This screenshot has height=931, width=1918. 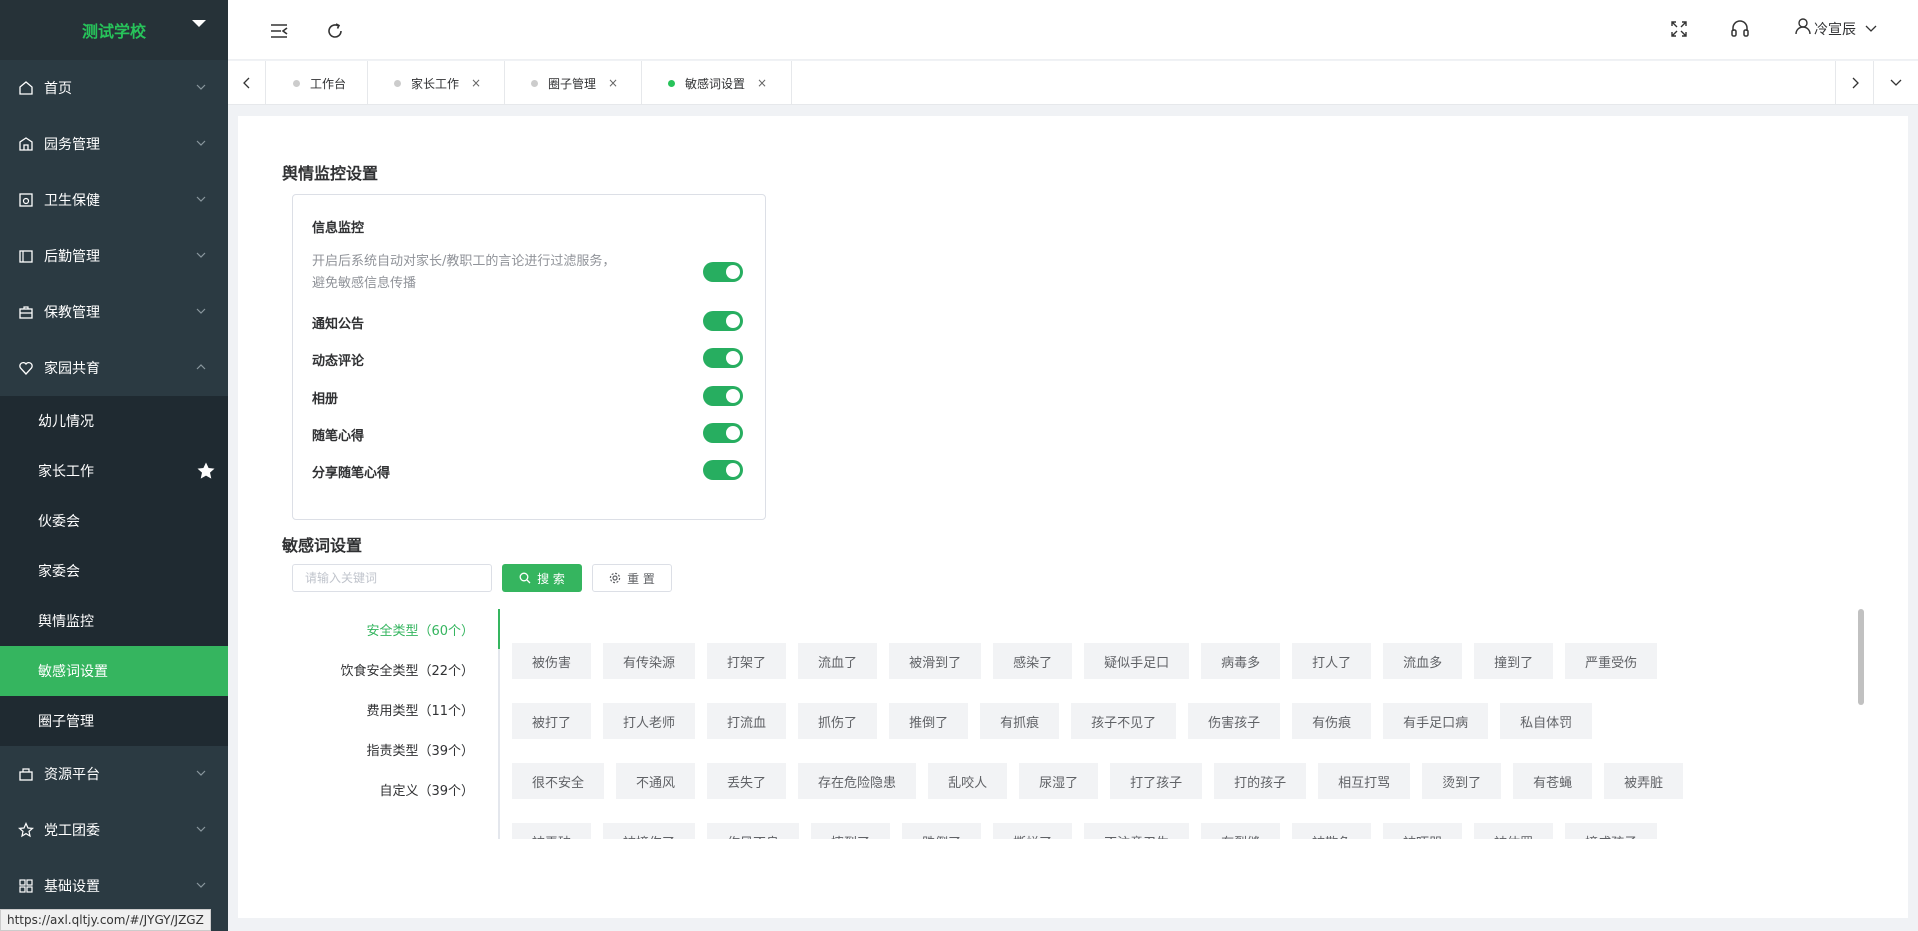 What do you see at coordinates (199, 23) in the screenshot?
I see `caret-down-icon` at bounding box center [199, 23].